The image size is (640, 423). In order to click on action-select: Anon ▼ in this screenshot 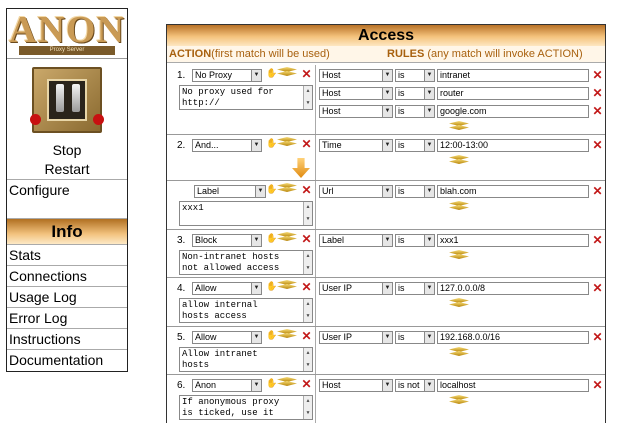, I will do `click(227, 385)`.